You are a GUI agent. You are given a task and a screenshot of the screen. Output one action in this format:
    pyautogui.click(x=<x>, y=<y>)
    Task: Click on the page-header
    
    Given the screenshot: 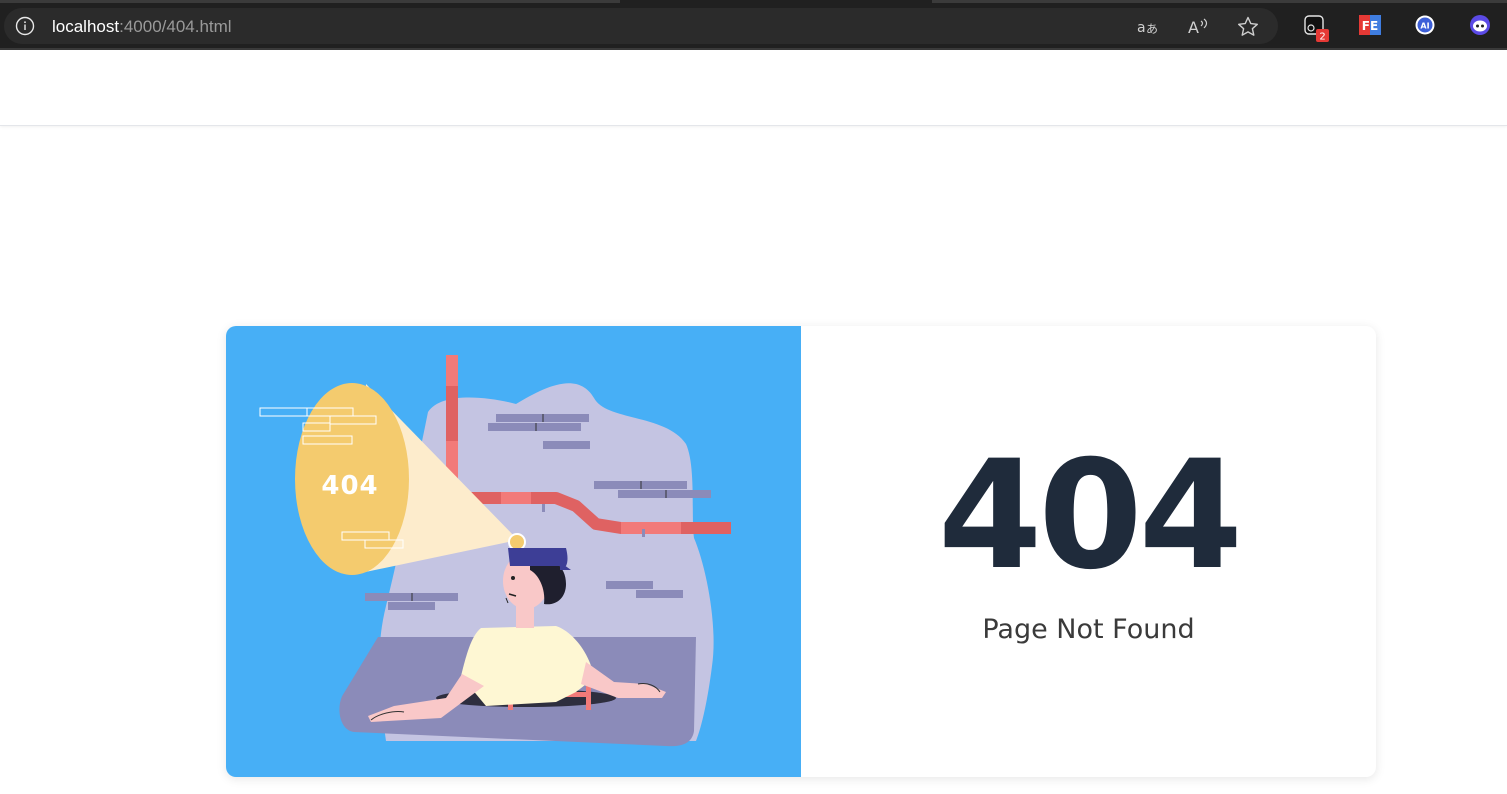 What is the action you would take?
    pyautogui.click(x=753, y=88)
    